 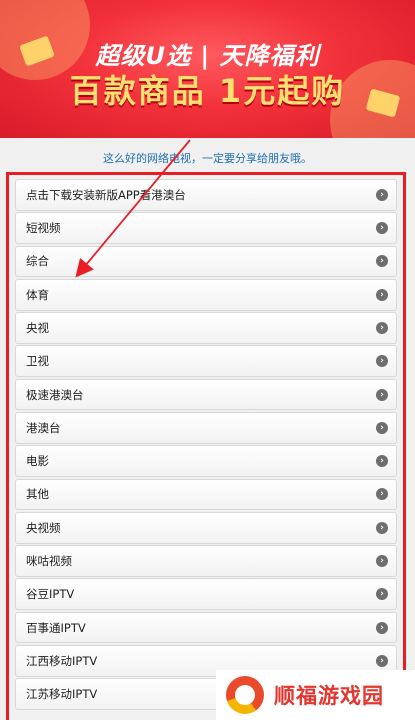 What do you see at coordinates (62, 660) in the screenshot?
I see `item-label: 江西移动IPTV` at bounding box center [62, 660].